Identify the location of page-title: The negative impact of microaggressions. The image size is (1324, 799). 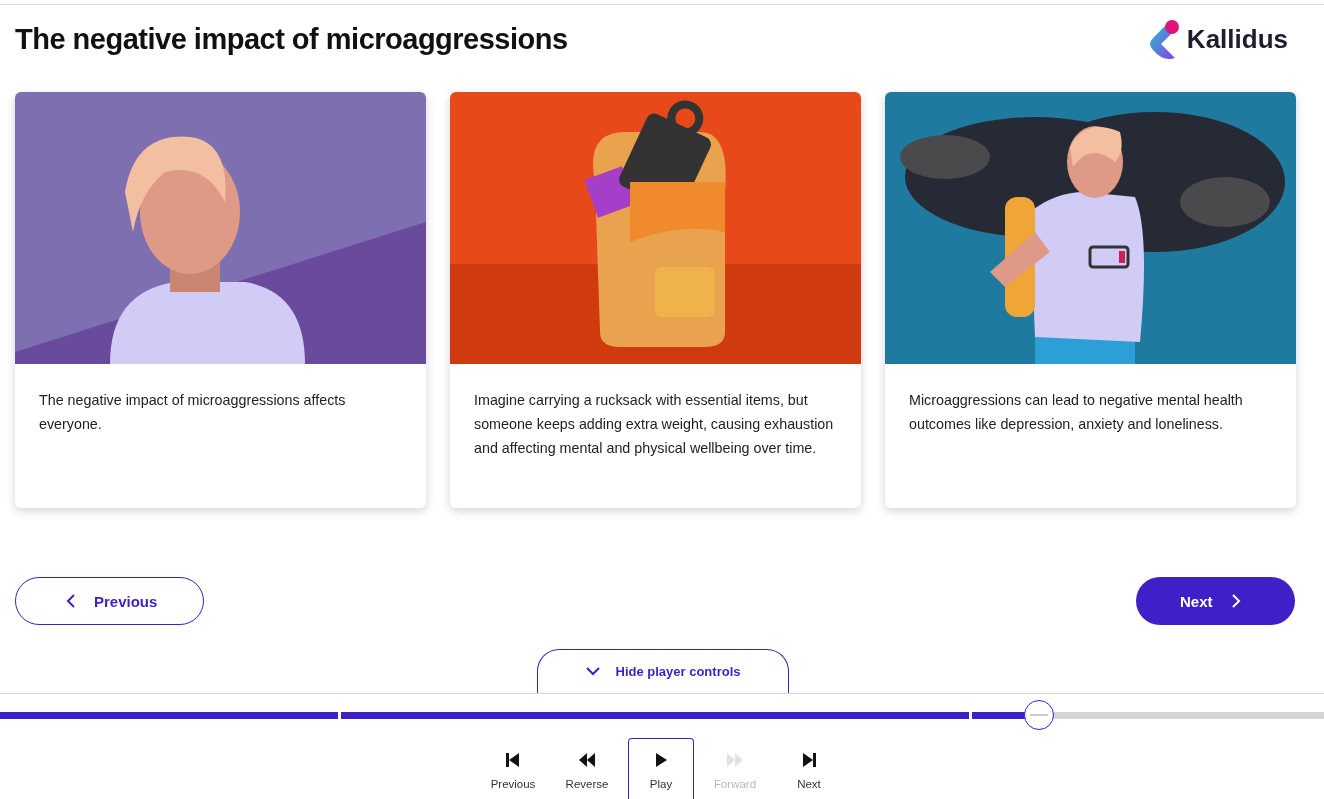
(291, 39).